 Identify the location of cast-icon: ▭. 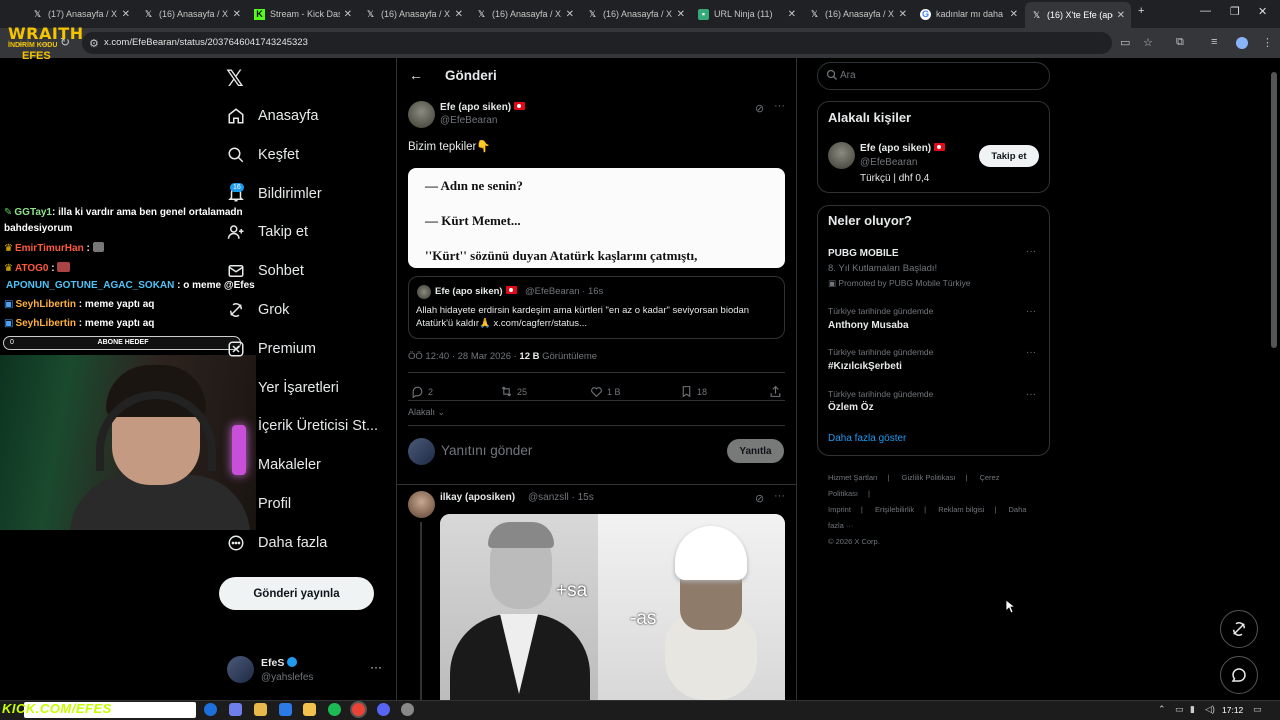
(1125, 42).